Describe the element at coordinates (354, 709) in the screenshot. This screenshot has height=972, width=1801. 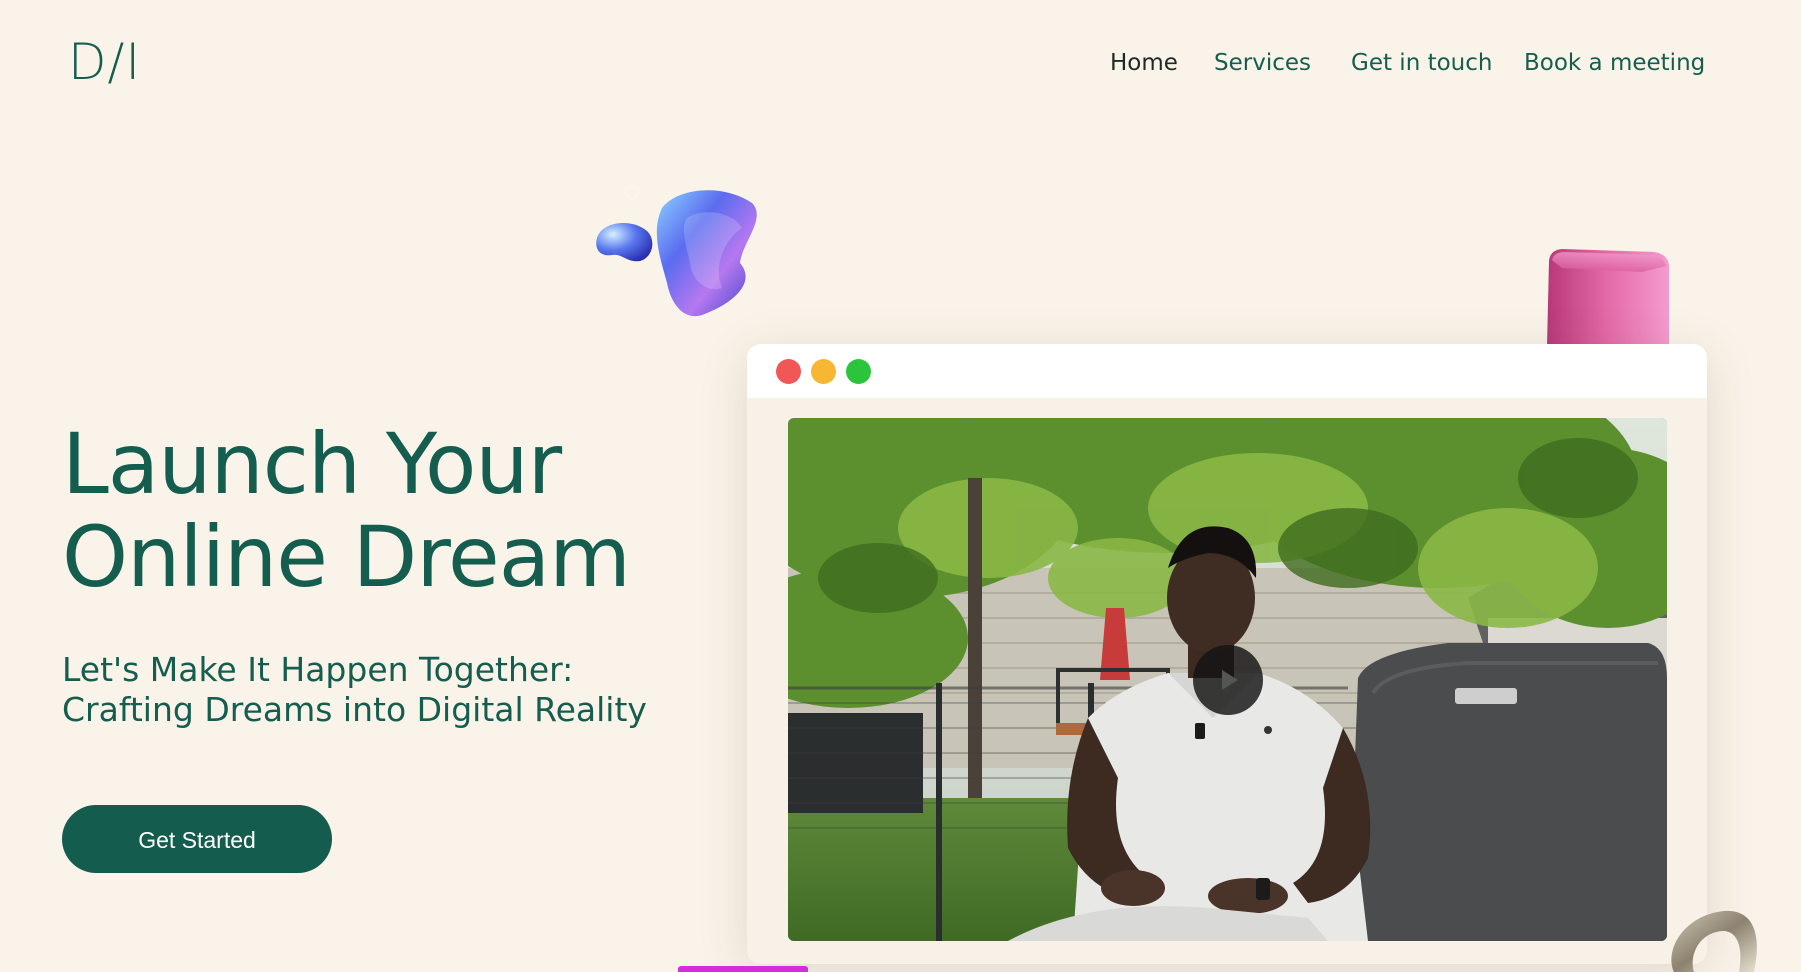
I see `hero-subtitle-line-2: Crafting Dreams into Digital Reality` at that location.